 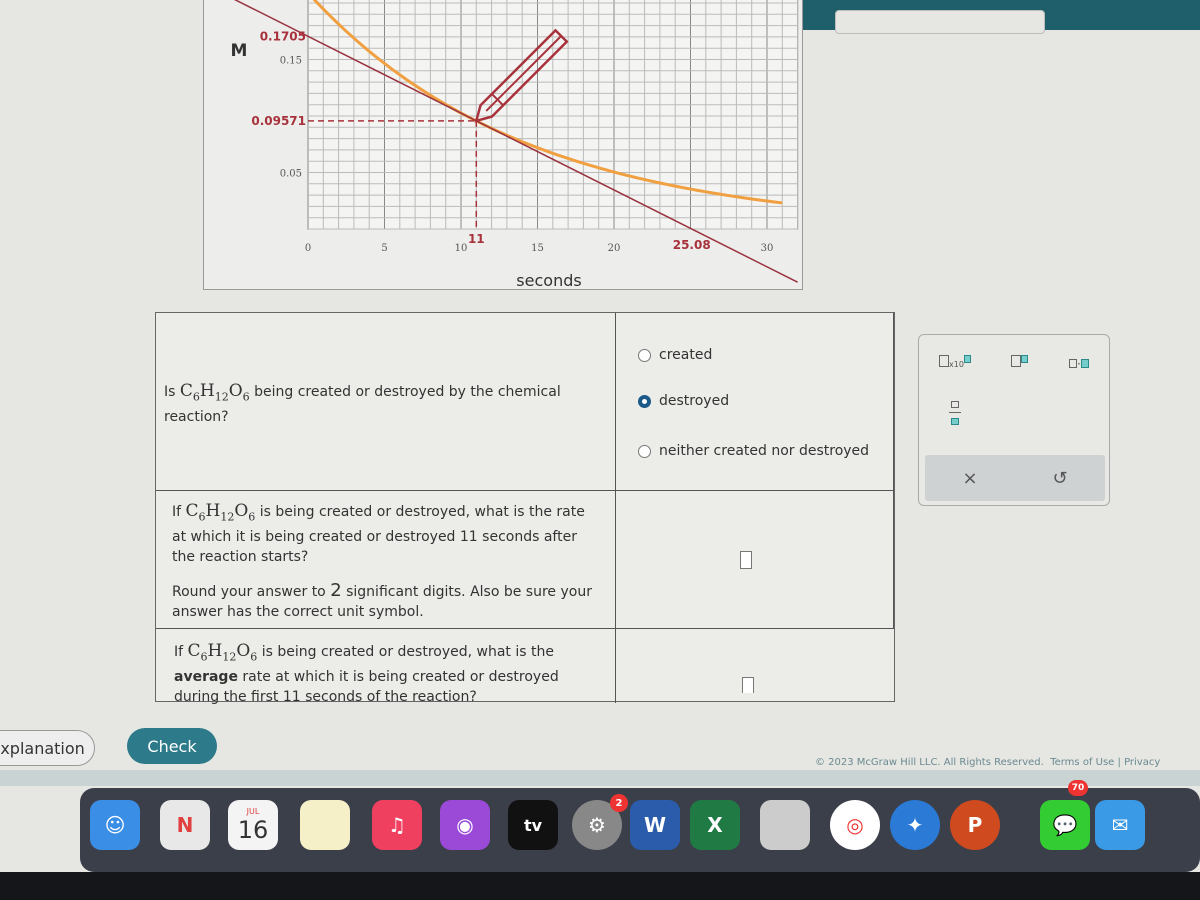 I want to click on messages-badge: 70, so click(x=1078, y=788).